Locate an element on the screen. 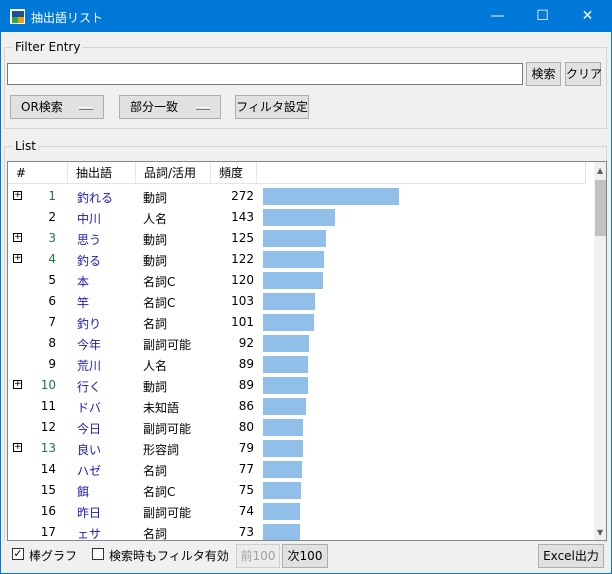 The width and height of the screenshot is (612, 574). row-rank: 8 is located at coordinates (52, 343).